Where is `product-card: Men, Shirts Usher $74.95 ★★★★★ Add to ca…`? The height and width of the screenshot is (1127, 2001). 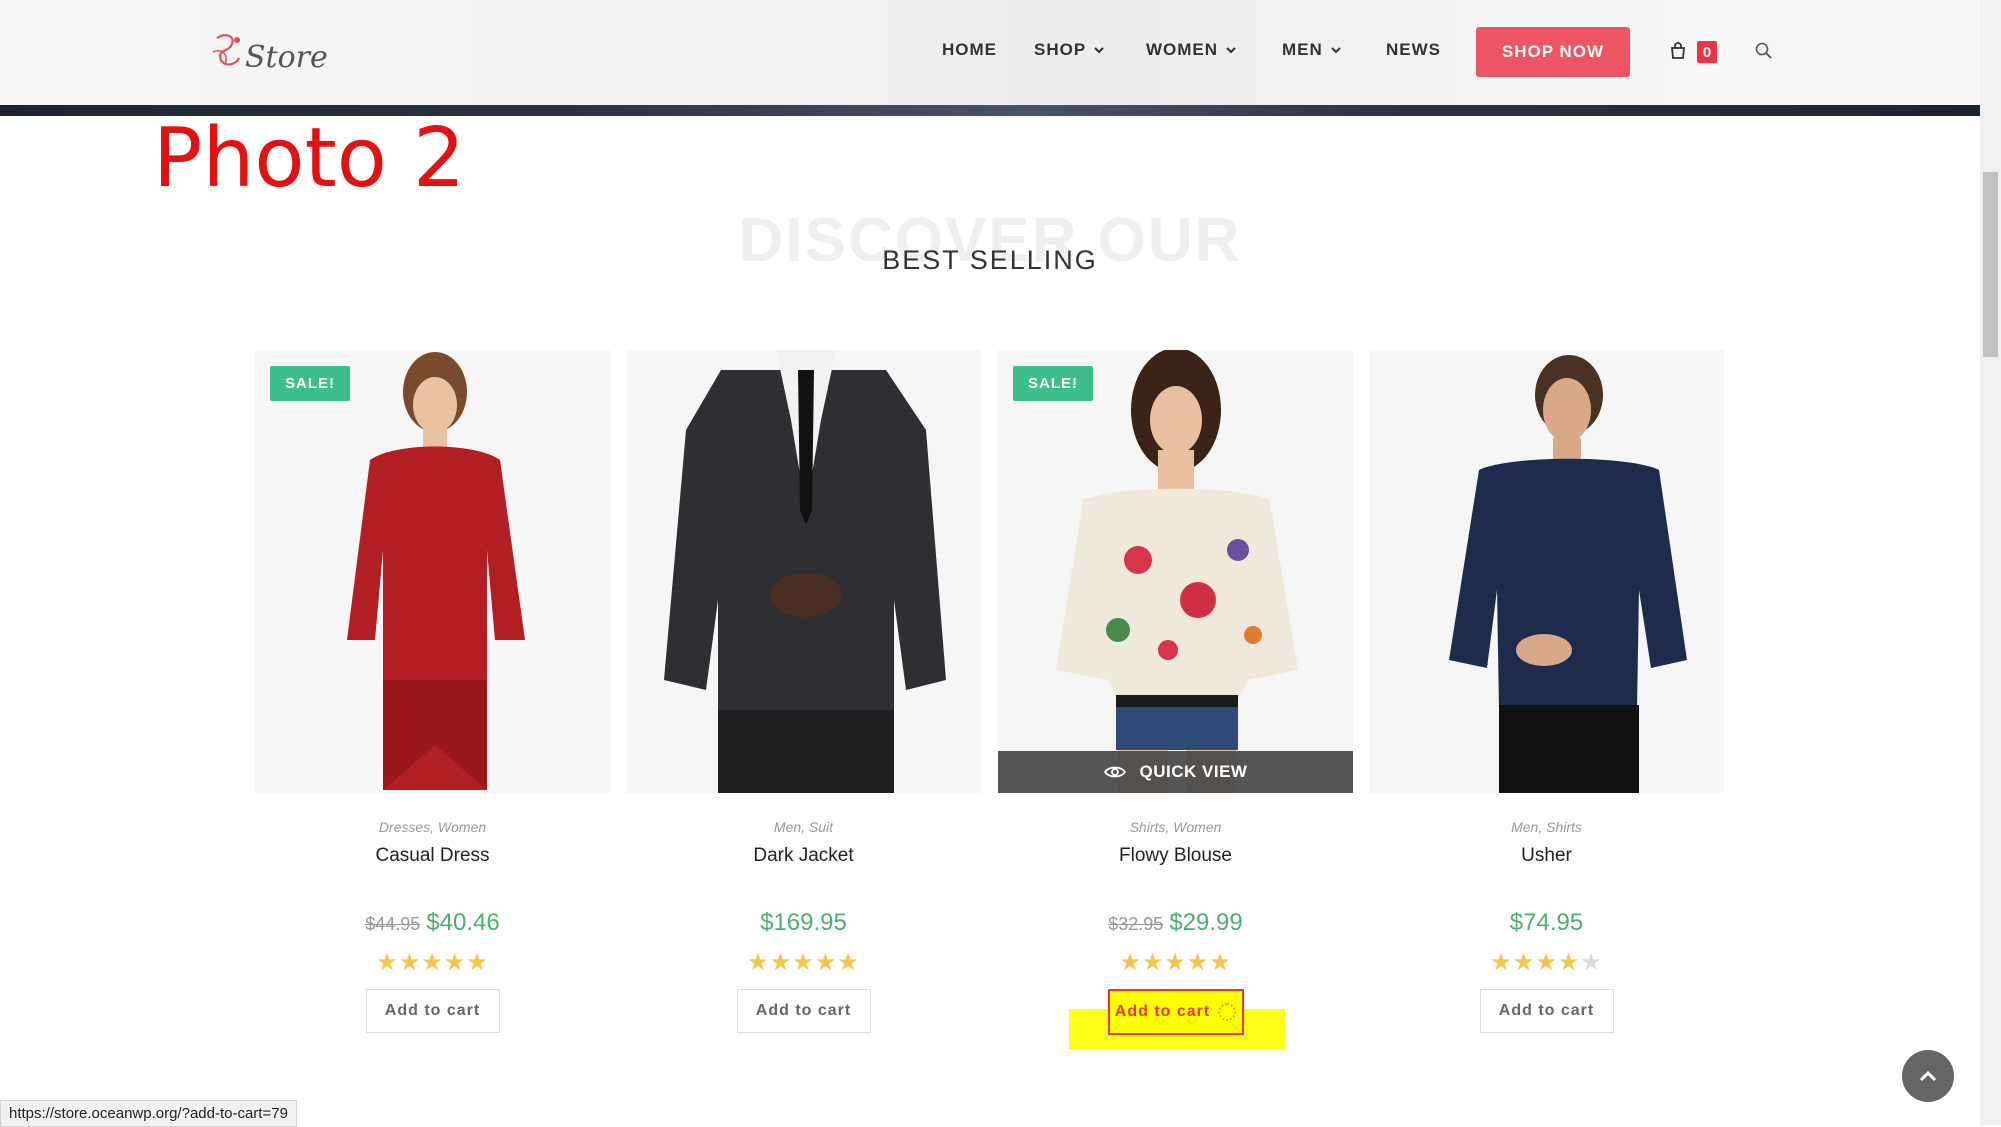 product-card: Men, Shirts Usher $74.95 ★★★★★ Add to ca… is located at coordinates (1546, 691).